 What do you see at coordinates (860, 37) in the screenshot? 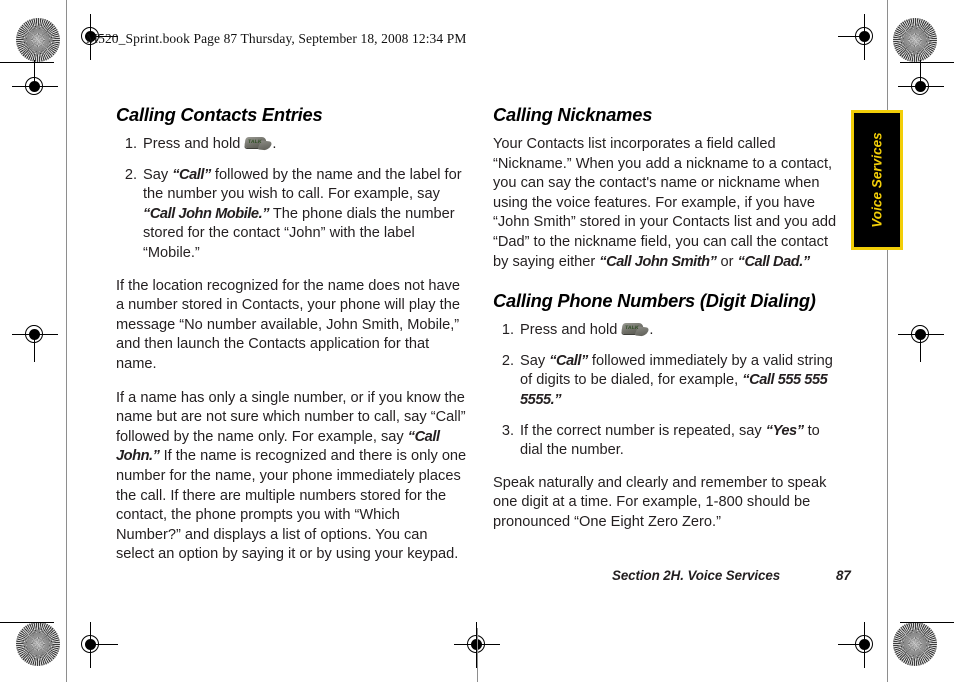
I see `registration-target-top-right` at bounding box center [860, 37].